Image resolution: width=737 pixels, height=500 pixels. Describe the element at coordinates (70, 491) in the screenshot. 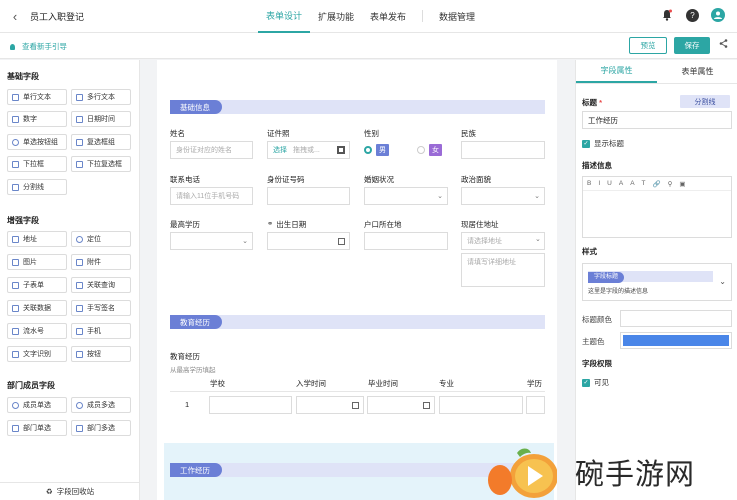

I see `recycle-bin: ♻ 字段回收站` at that location.